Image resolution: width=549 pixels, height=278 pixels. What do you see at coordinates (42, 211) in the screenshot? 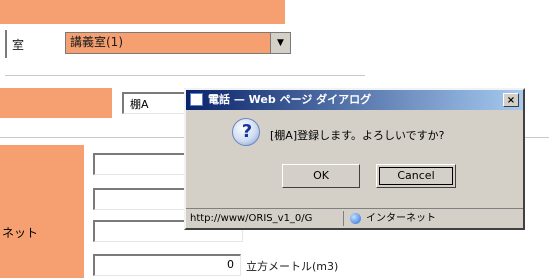
I see `label-column` at bounding box center [42, 211].